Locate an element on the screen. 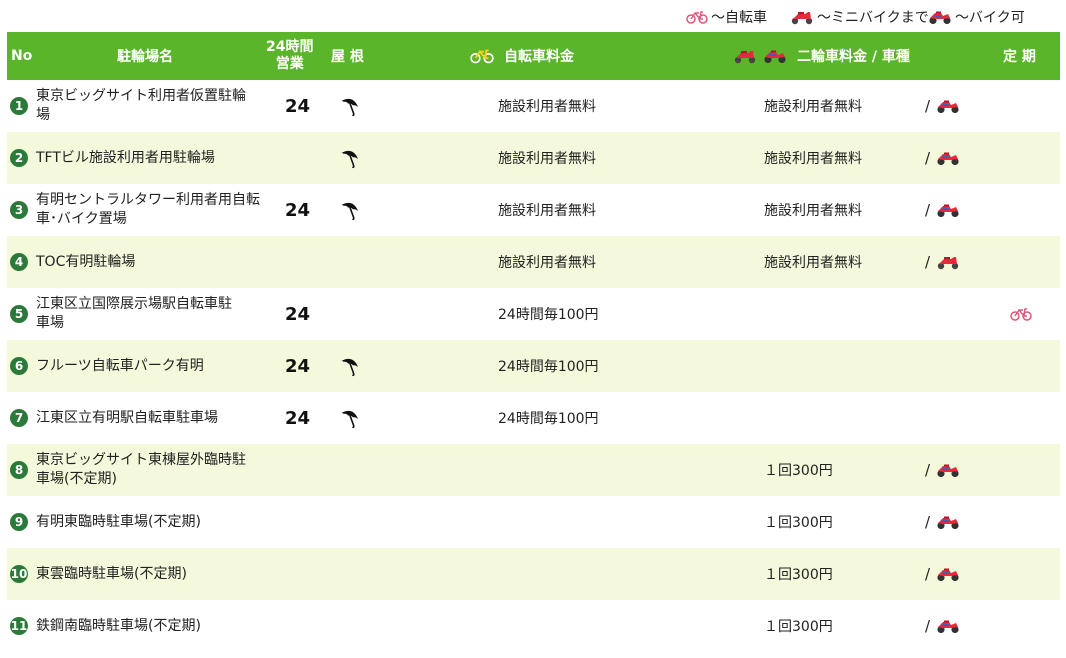  legend-motorbike: ～バイク可 is located at coordinates (976, 17).